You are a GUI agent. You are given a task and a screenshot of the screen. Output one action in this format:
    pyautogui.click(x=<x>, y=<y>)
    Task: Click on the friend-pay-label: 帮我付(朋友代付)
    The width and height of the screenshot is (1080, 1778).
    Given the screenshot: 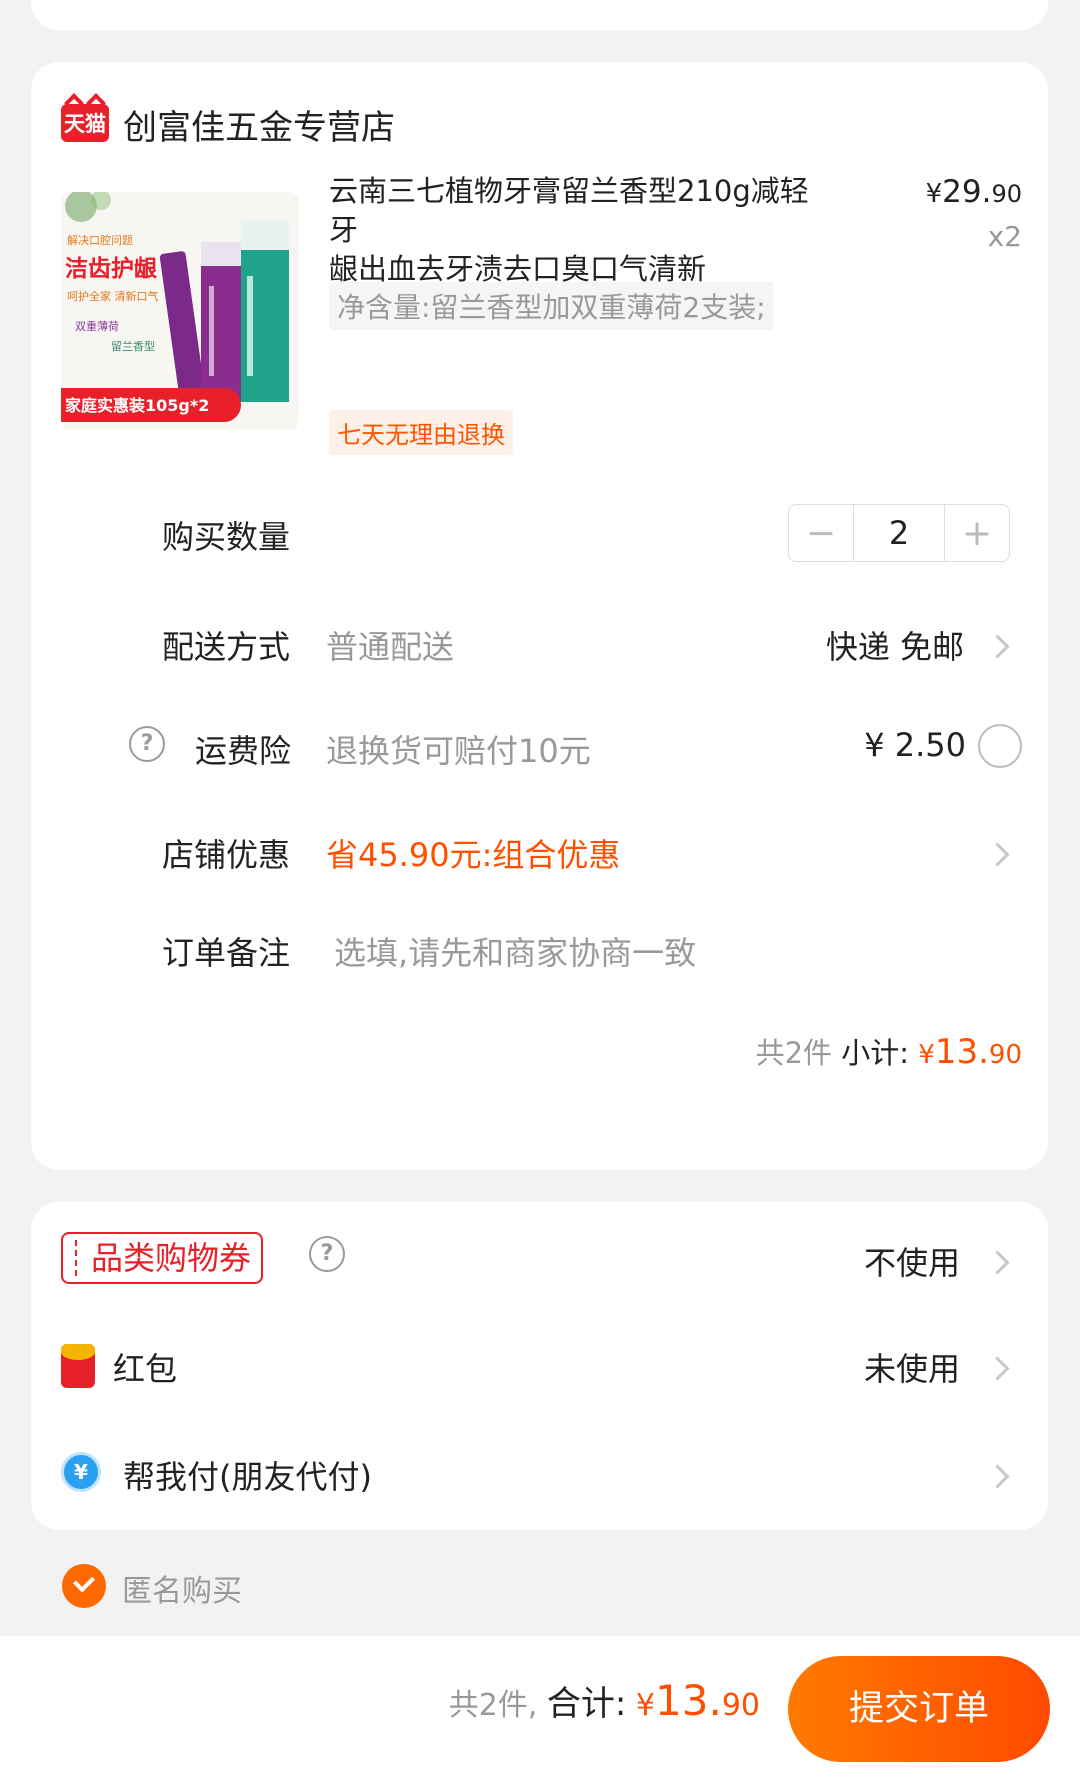 What is the action you would take?
    pyautogui.click(x=247, y=1477)
    